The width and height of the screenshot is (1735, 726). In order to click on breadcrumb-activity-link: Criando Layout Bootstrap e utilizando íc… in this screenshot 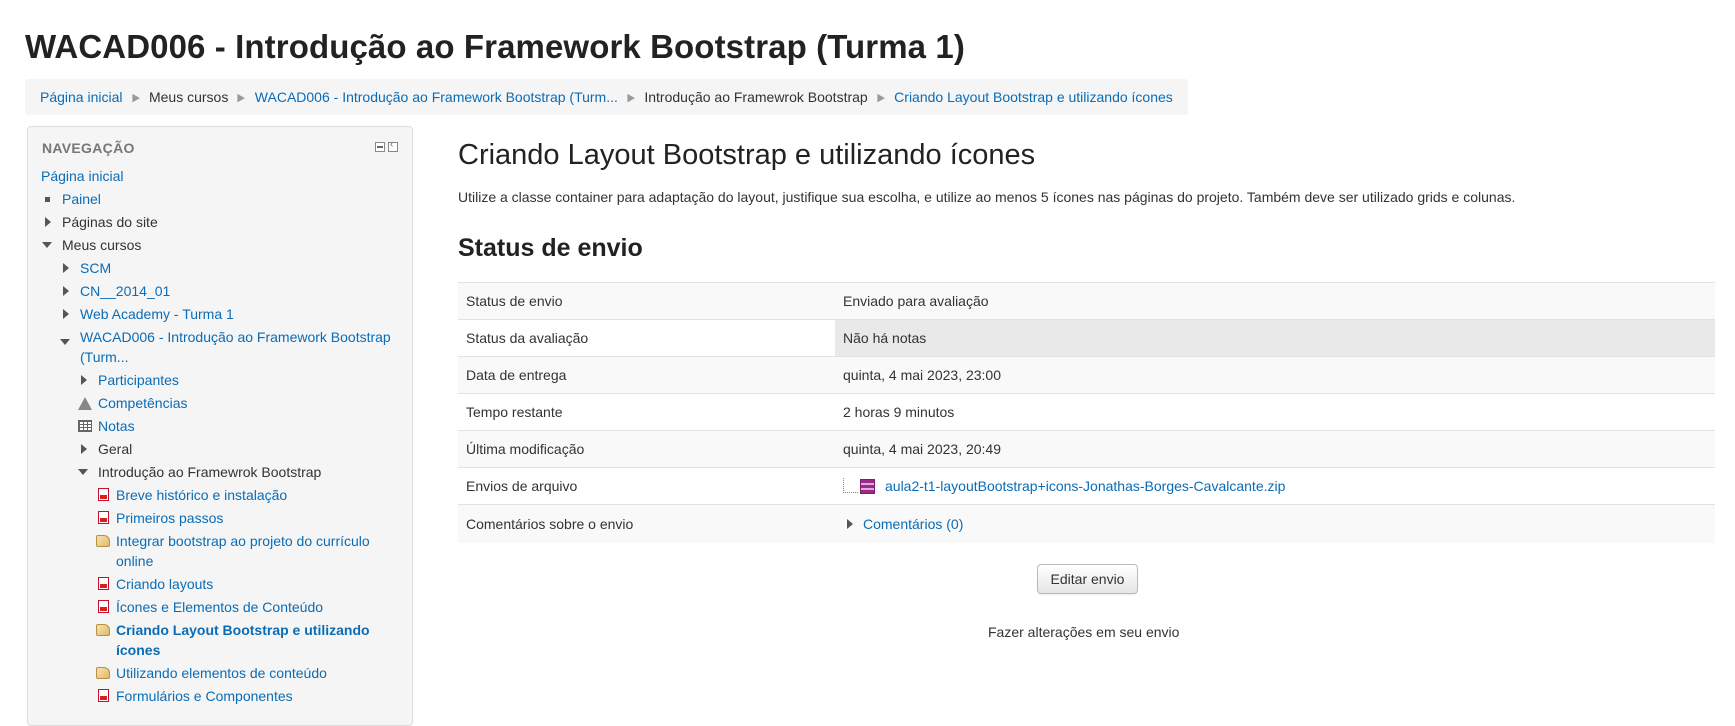, I will do `click(1033, 97)`.